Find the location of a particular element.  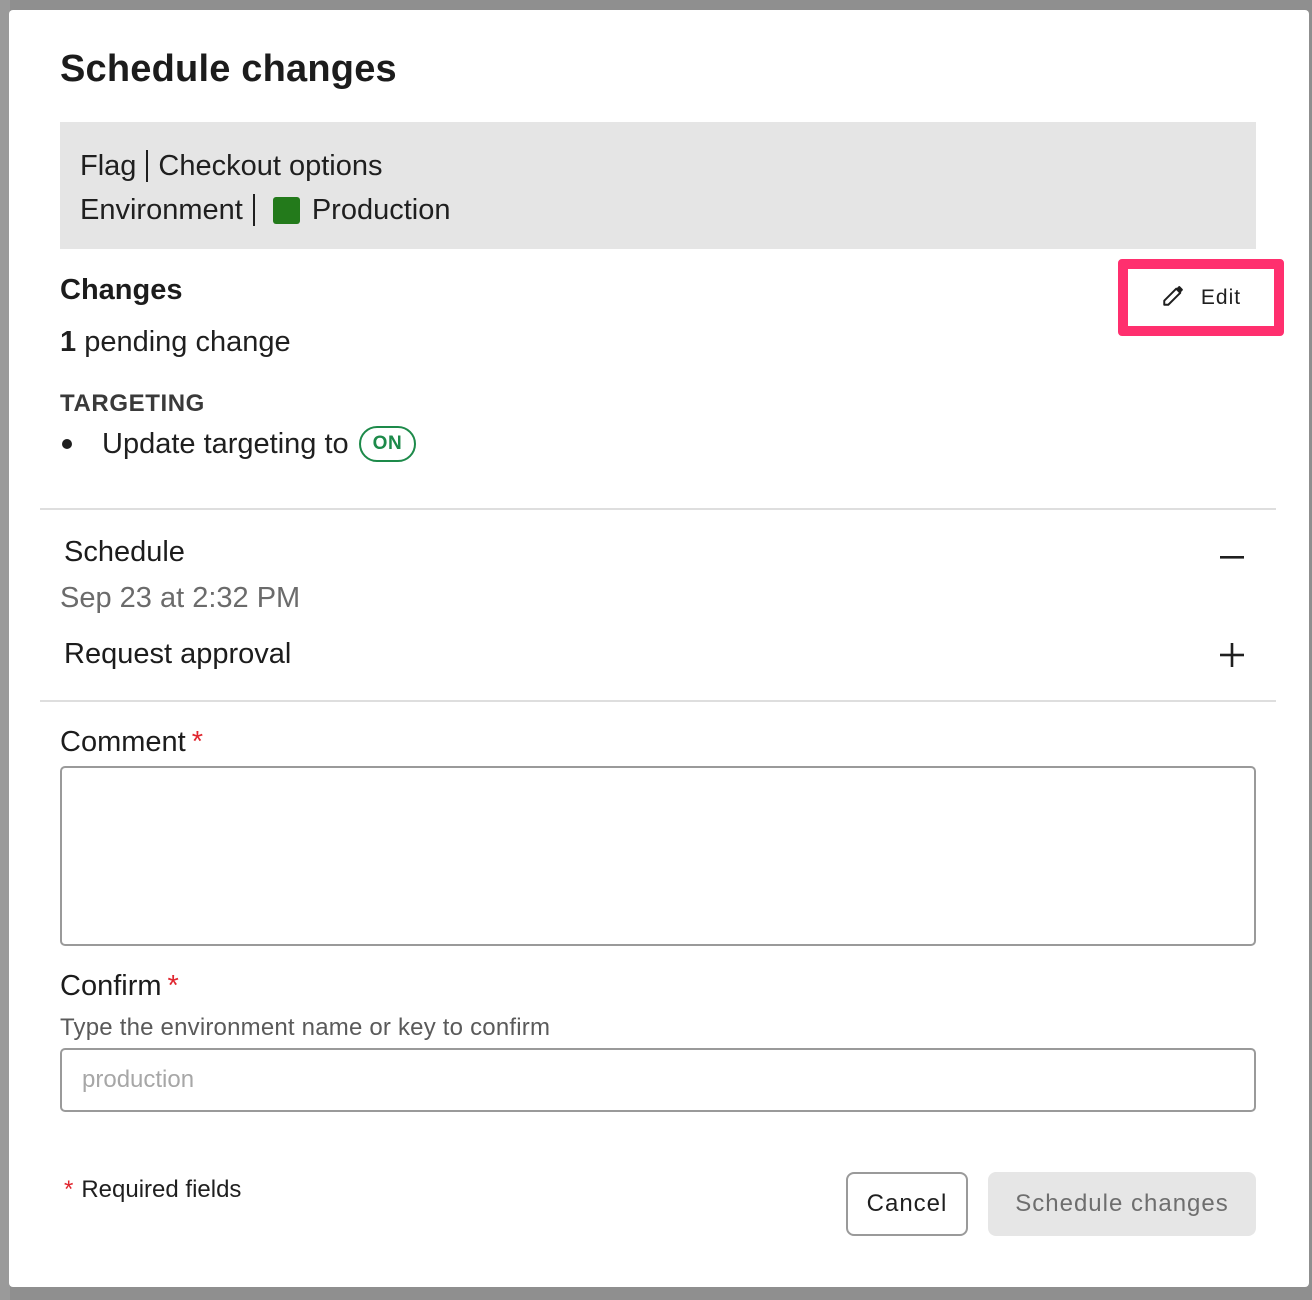

request-approval-label: Request approval is located at coordinates (178, 654).